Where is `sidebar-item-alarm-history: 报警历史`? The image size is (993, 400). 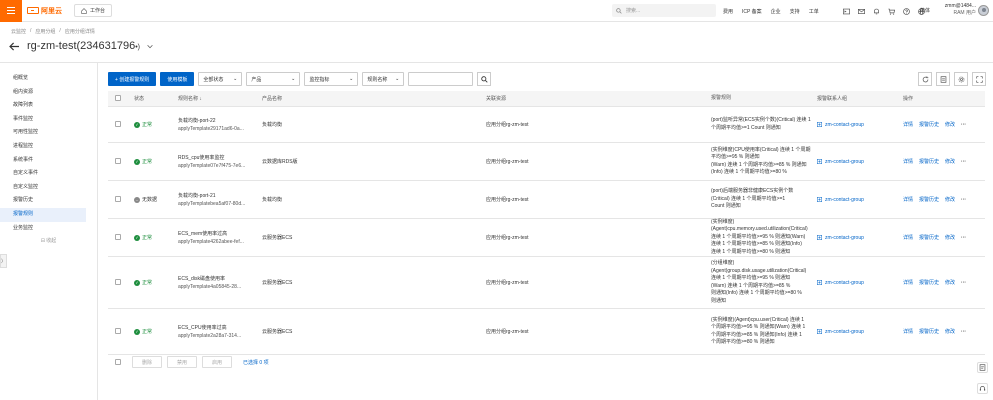
sidebar-item-alarm-history: 报警历史 is located at coordinates (43, 201).